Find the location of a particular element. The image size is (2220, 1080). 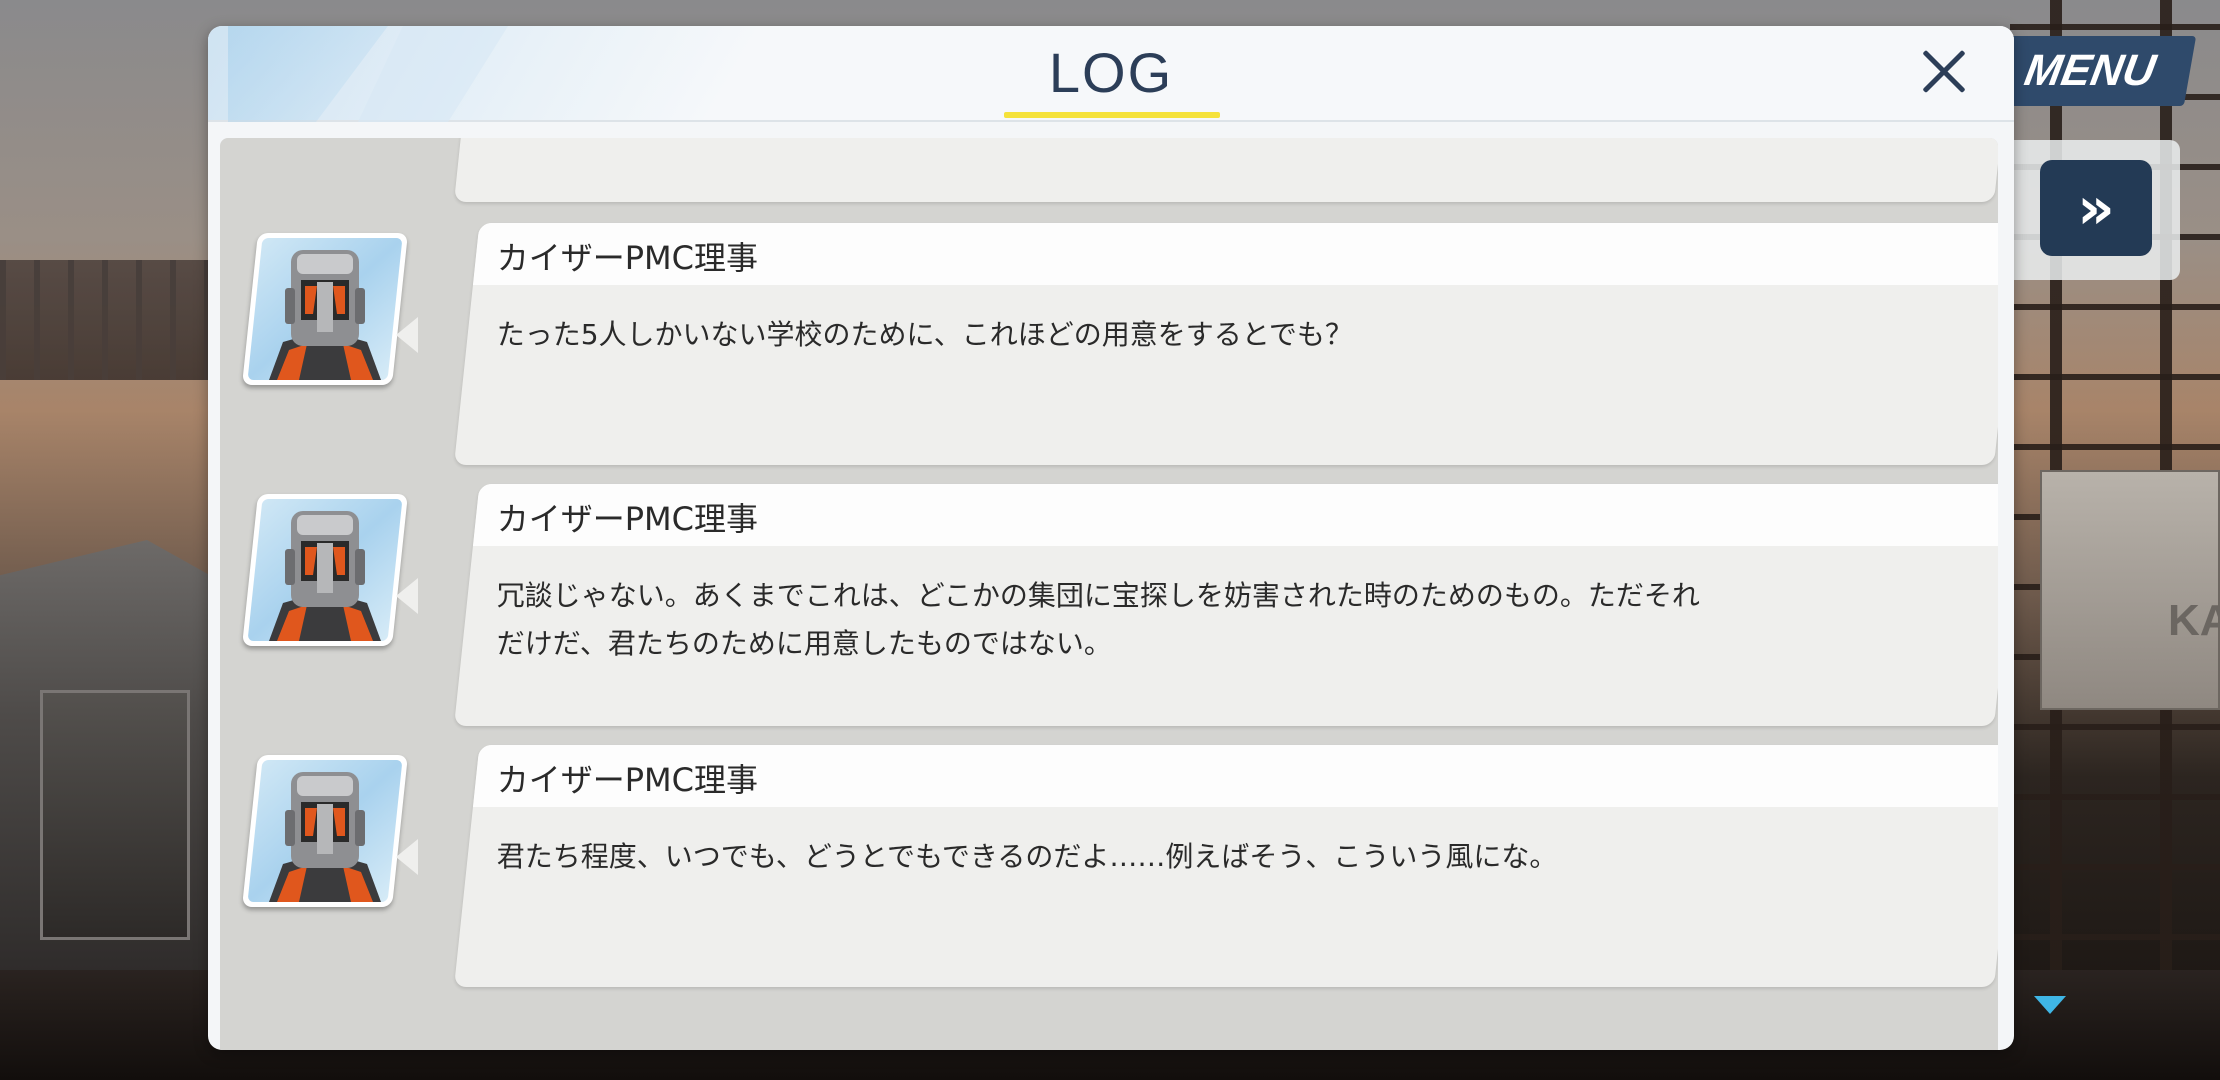

menu-button: MENU is located at coordinates (2090, 71).